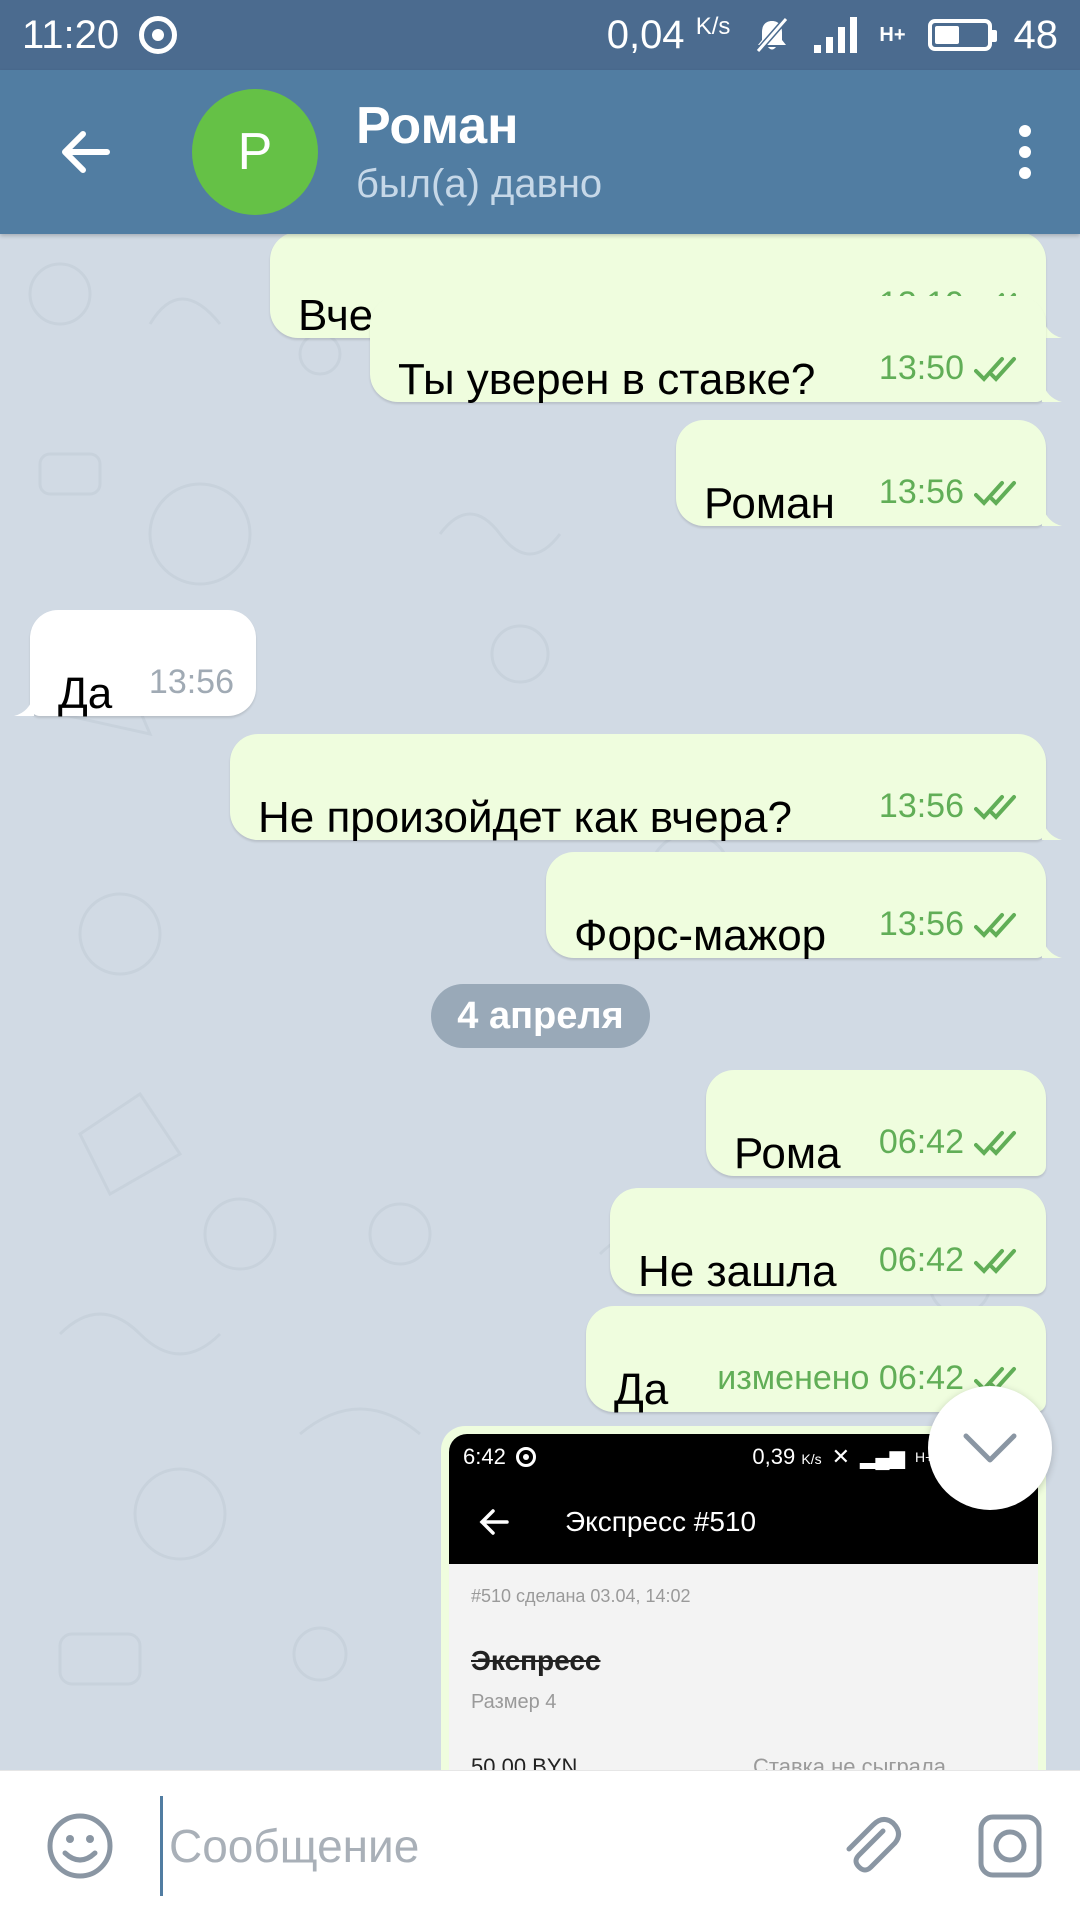 This screenshot has height=1920, width=1080. I want to click on more-vertical-icon, so click(1025, 152).